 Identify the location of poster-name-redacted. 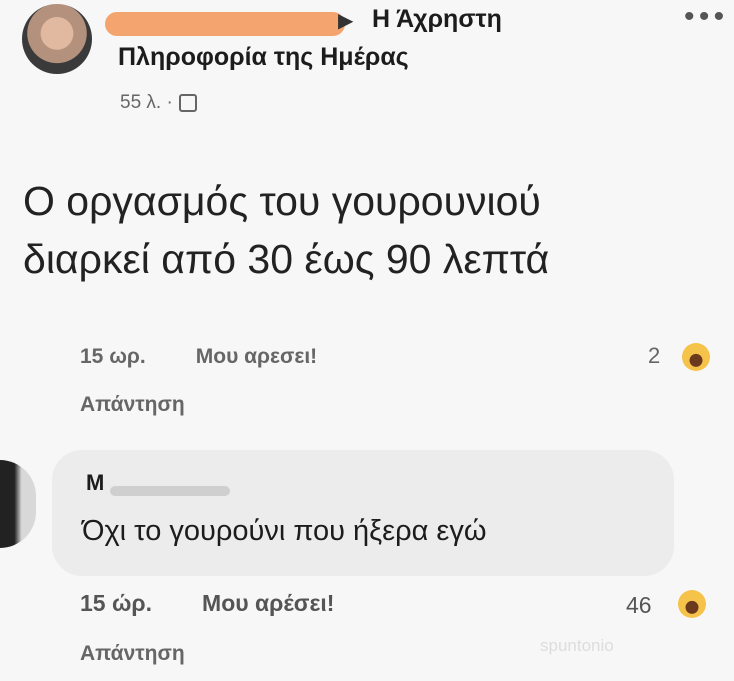
(225, 24).